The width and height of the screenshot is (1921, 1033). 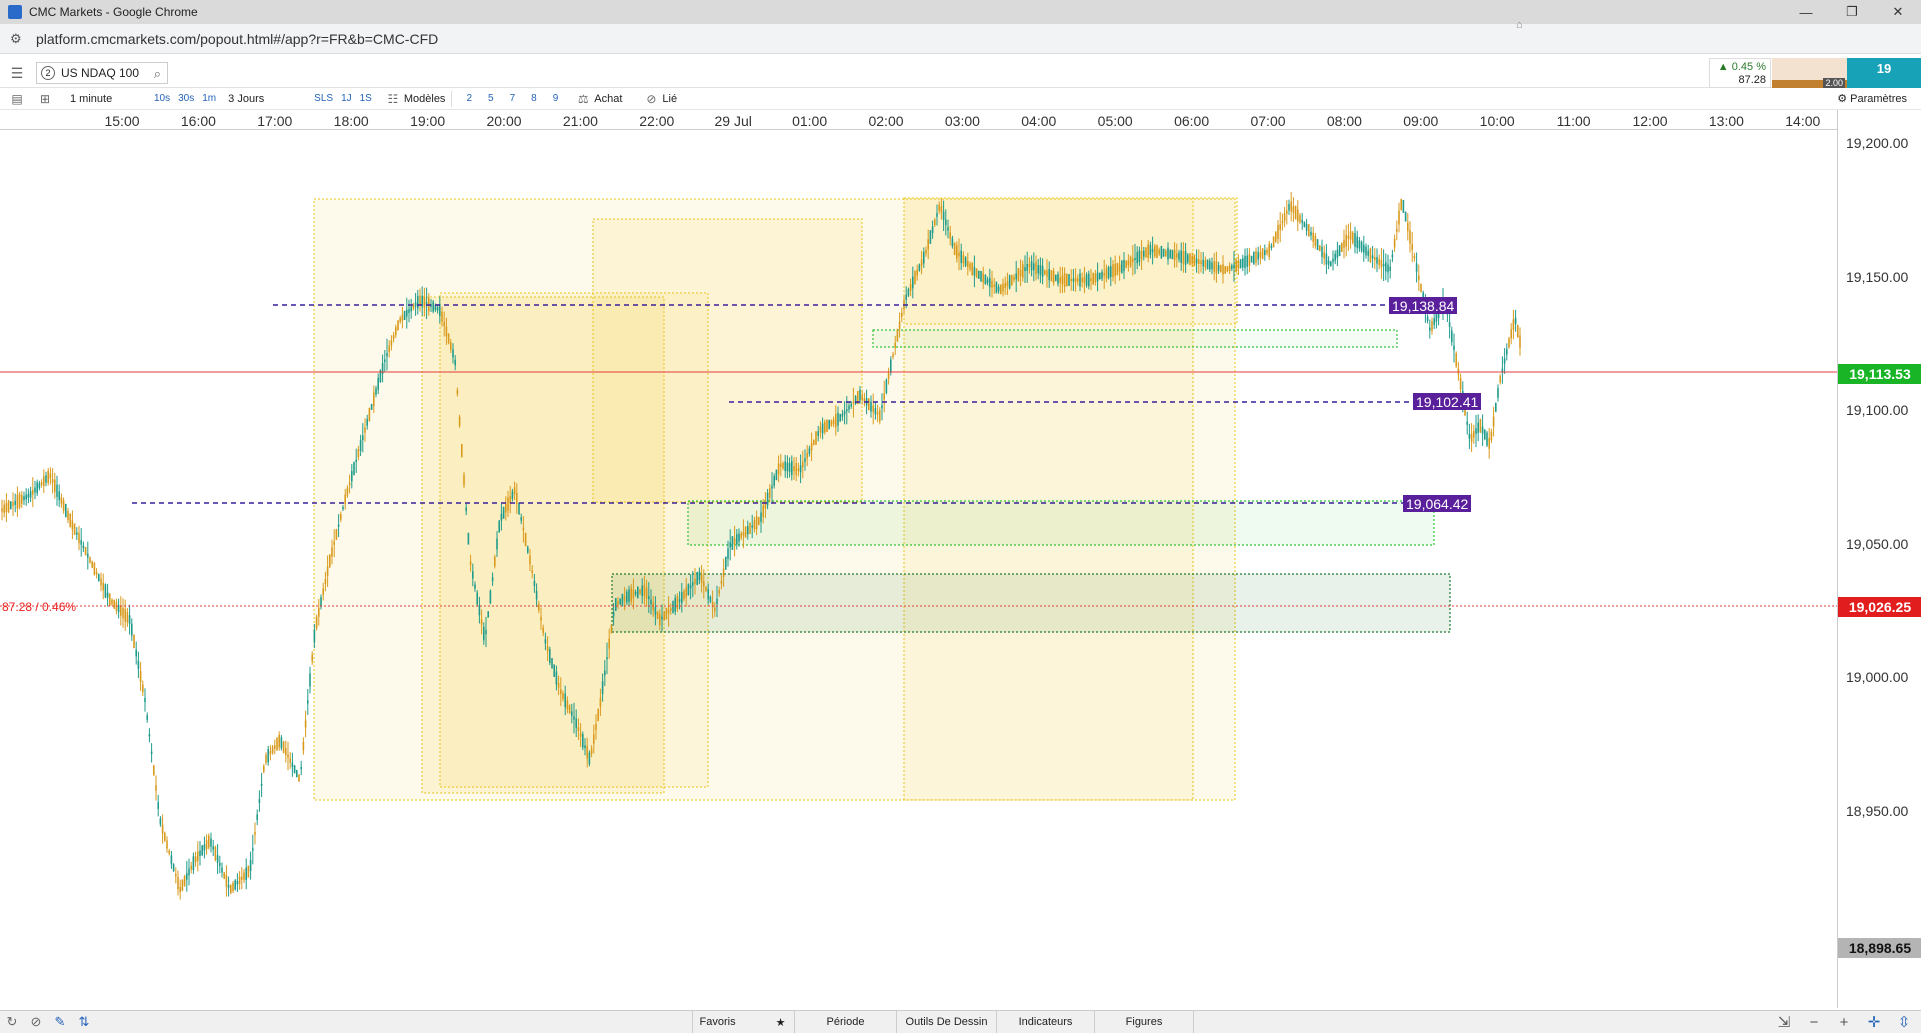 What do you see at coordinates (1898, 12) in the screenshot?
I see `close-button: ✕` at bounding box center [1898, 12].